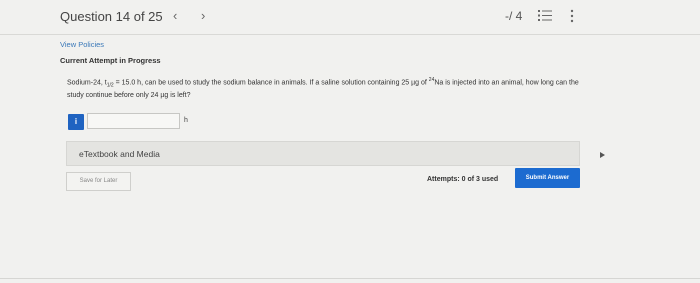 This screenshot has height=283, width=700. What do you see at coordinates (350, 278) in the screenshot?
I see `divider` at bounding box center [350, 278].